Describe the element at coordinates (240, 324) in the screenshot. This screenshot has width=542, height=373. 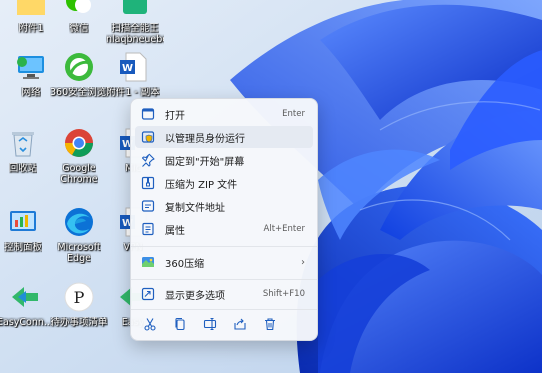
I see `share-icon` at that location.